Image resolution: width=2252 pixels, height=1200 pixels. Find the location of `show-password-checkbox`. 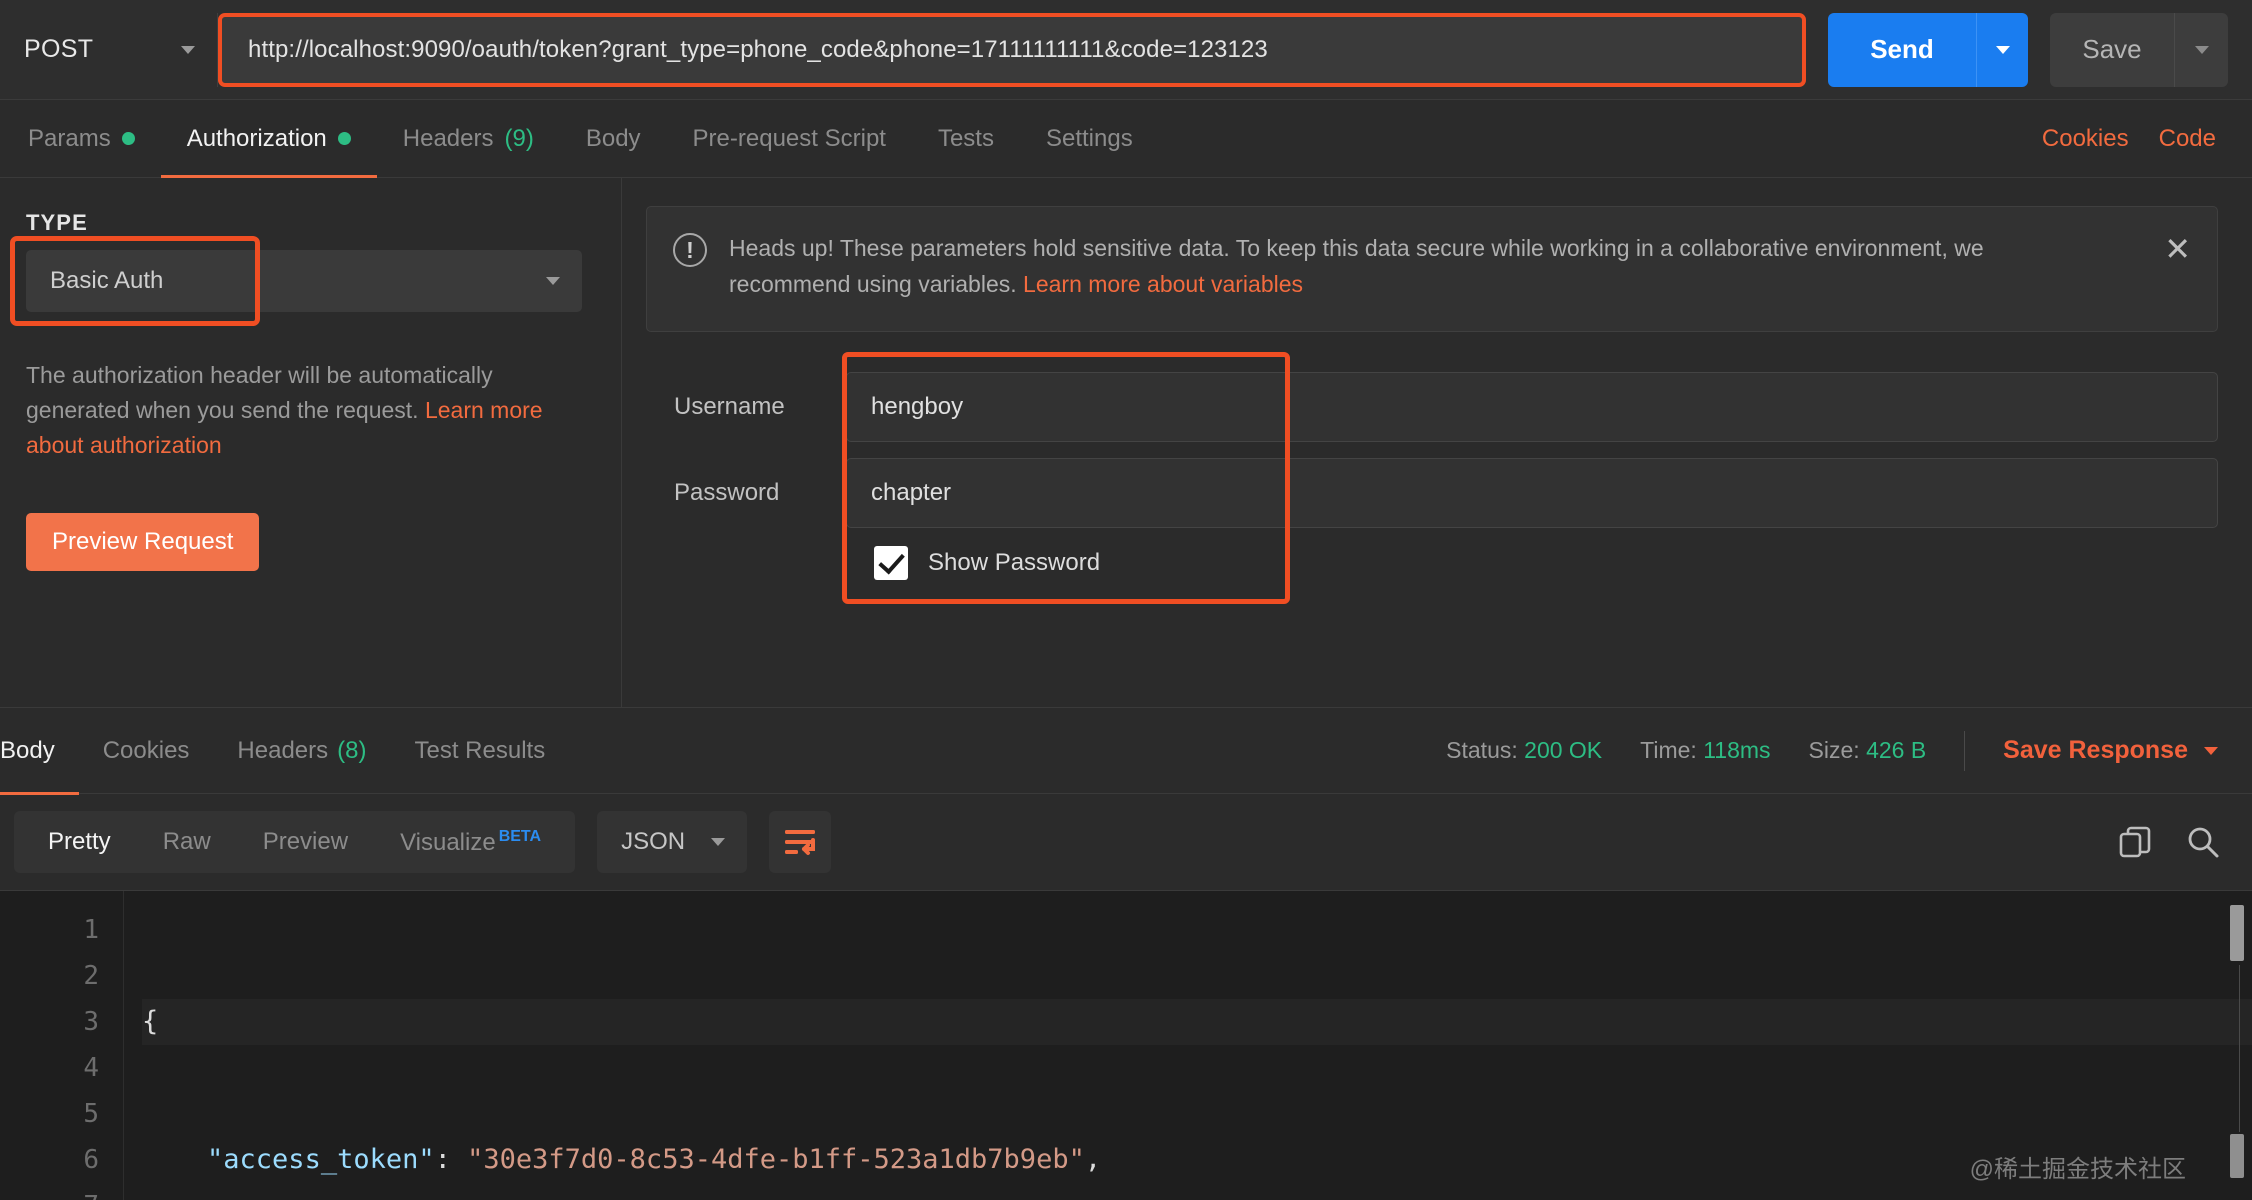

show-password-checkbox is located at coordinates (891, 563).